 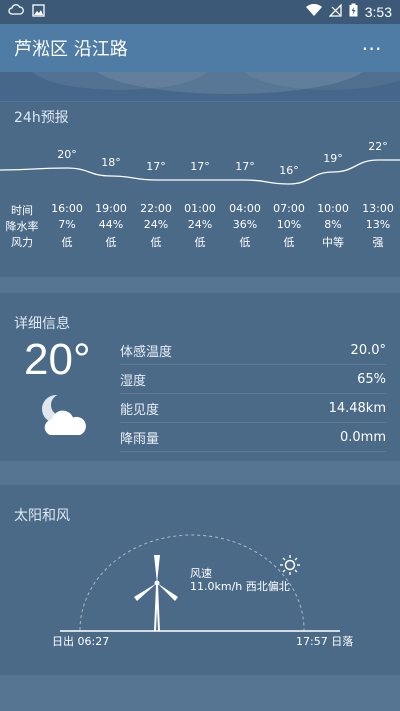 I want to click on row-label-time: 时间, so click(x=22, y=210).